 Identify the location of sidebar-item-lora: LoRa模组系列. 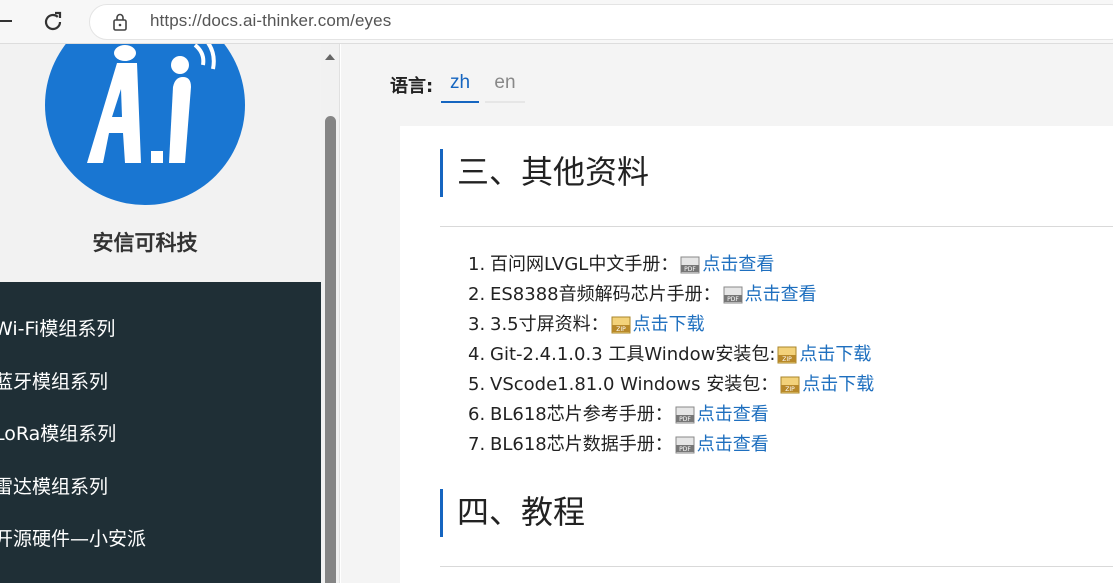
(58, 432).